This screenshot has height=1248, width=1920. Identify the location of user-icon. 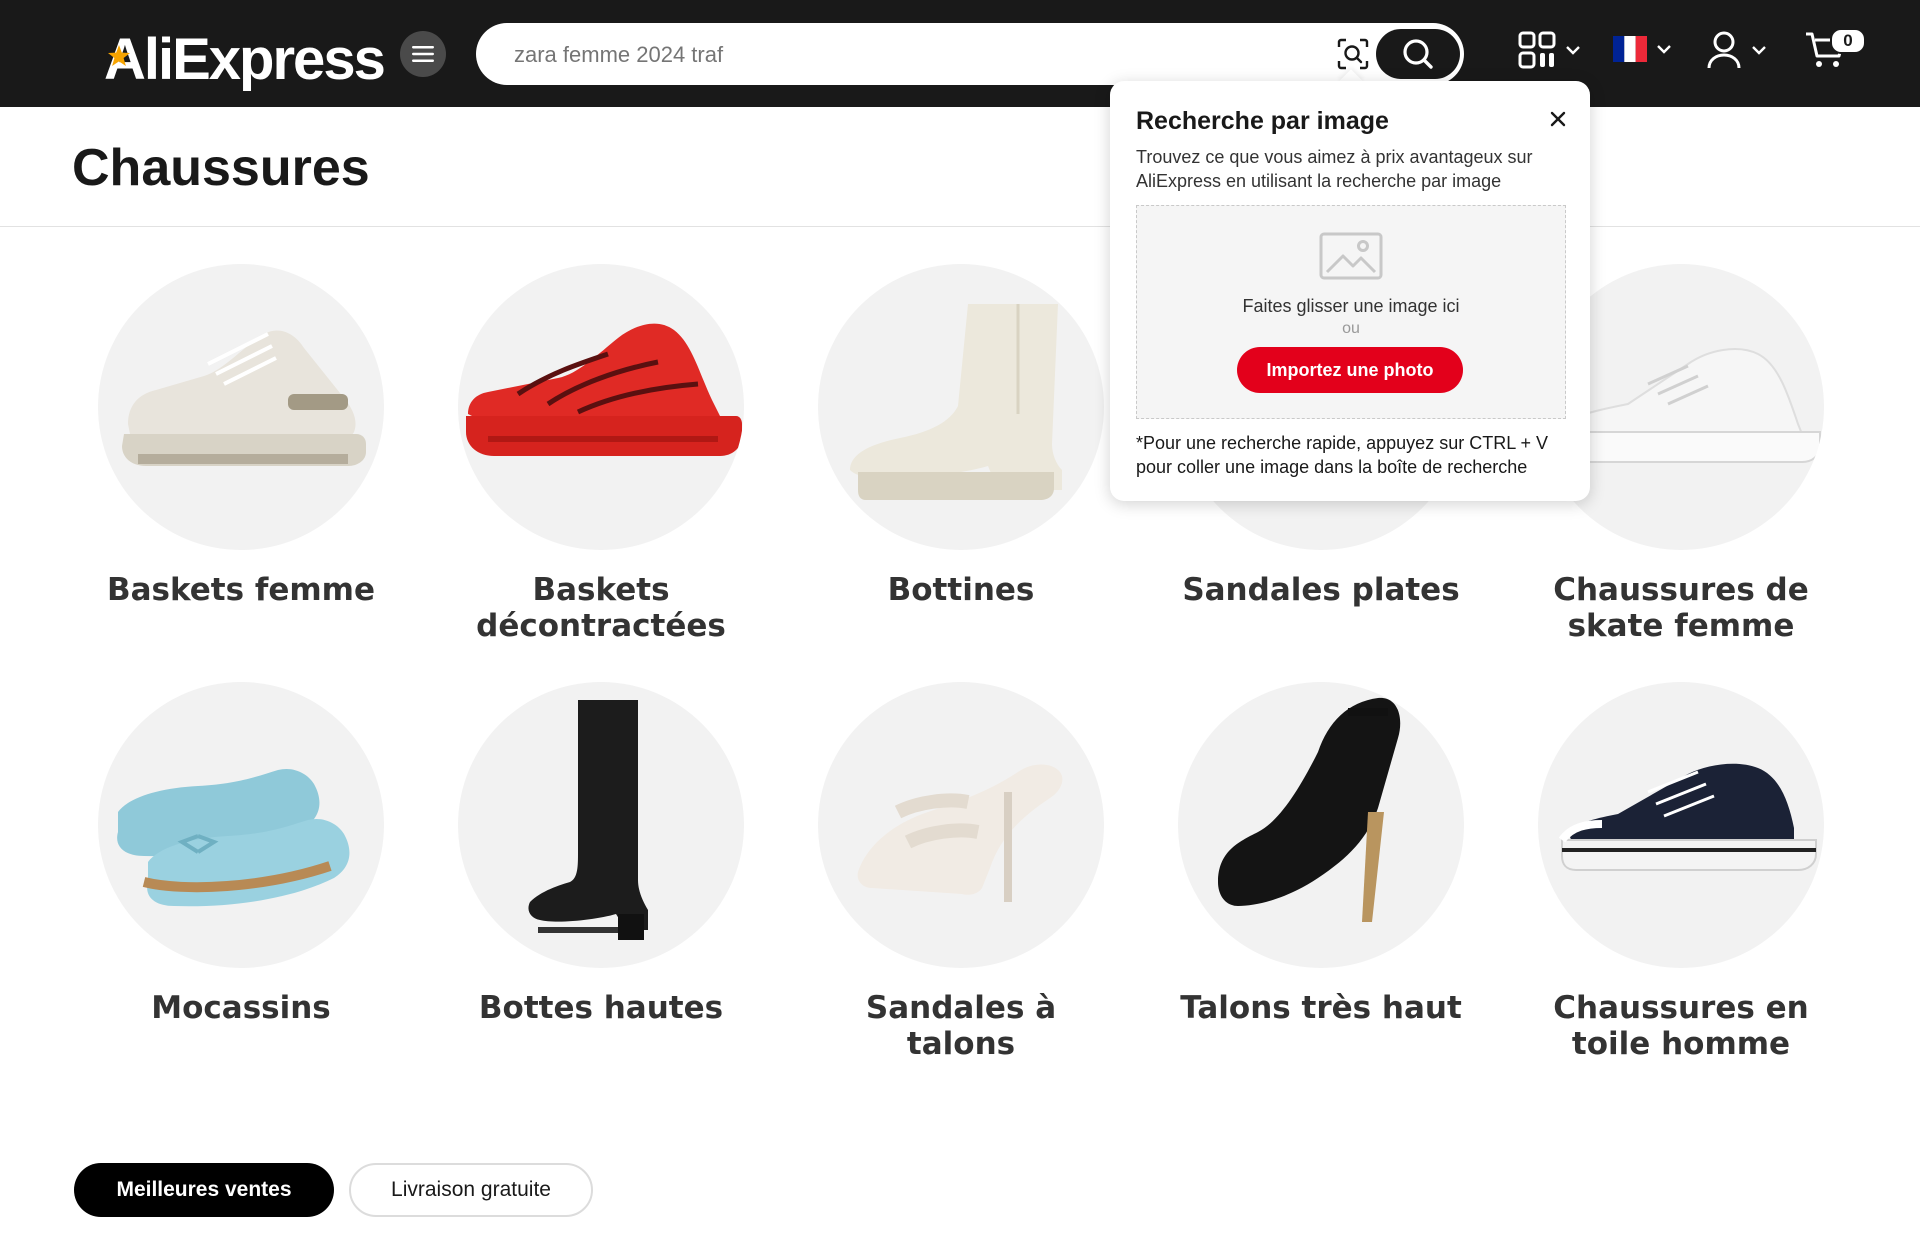
(1724, 50).